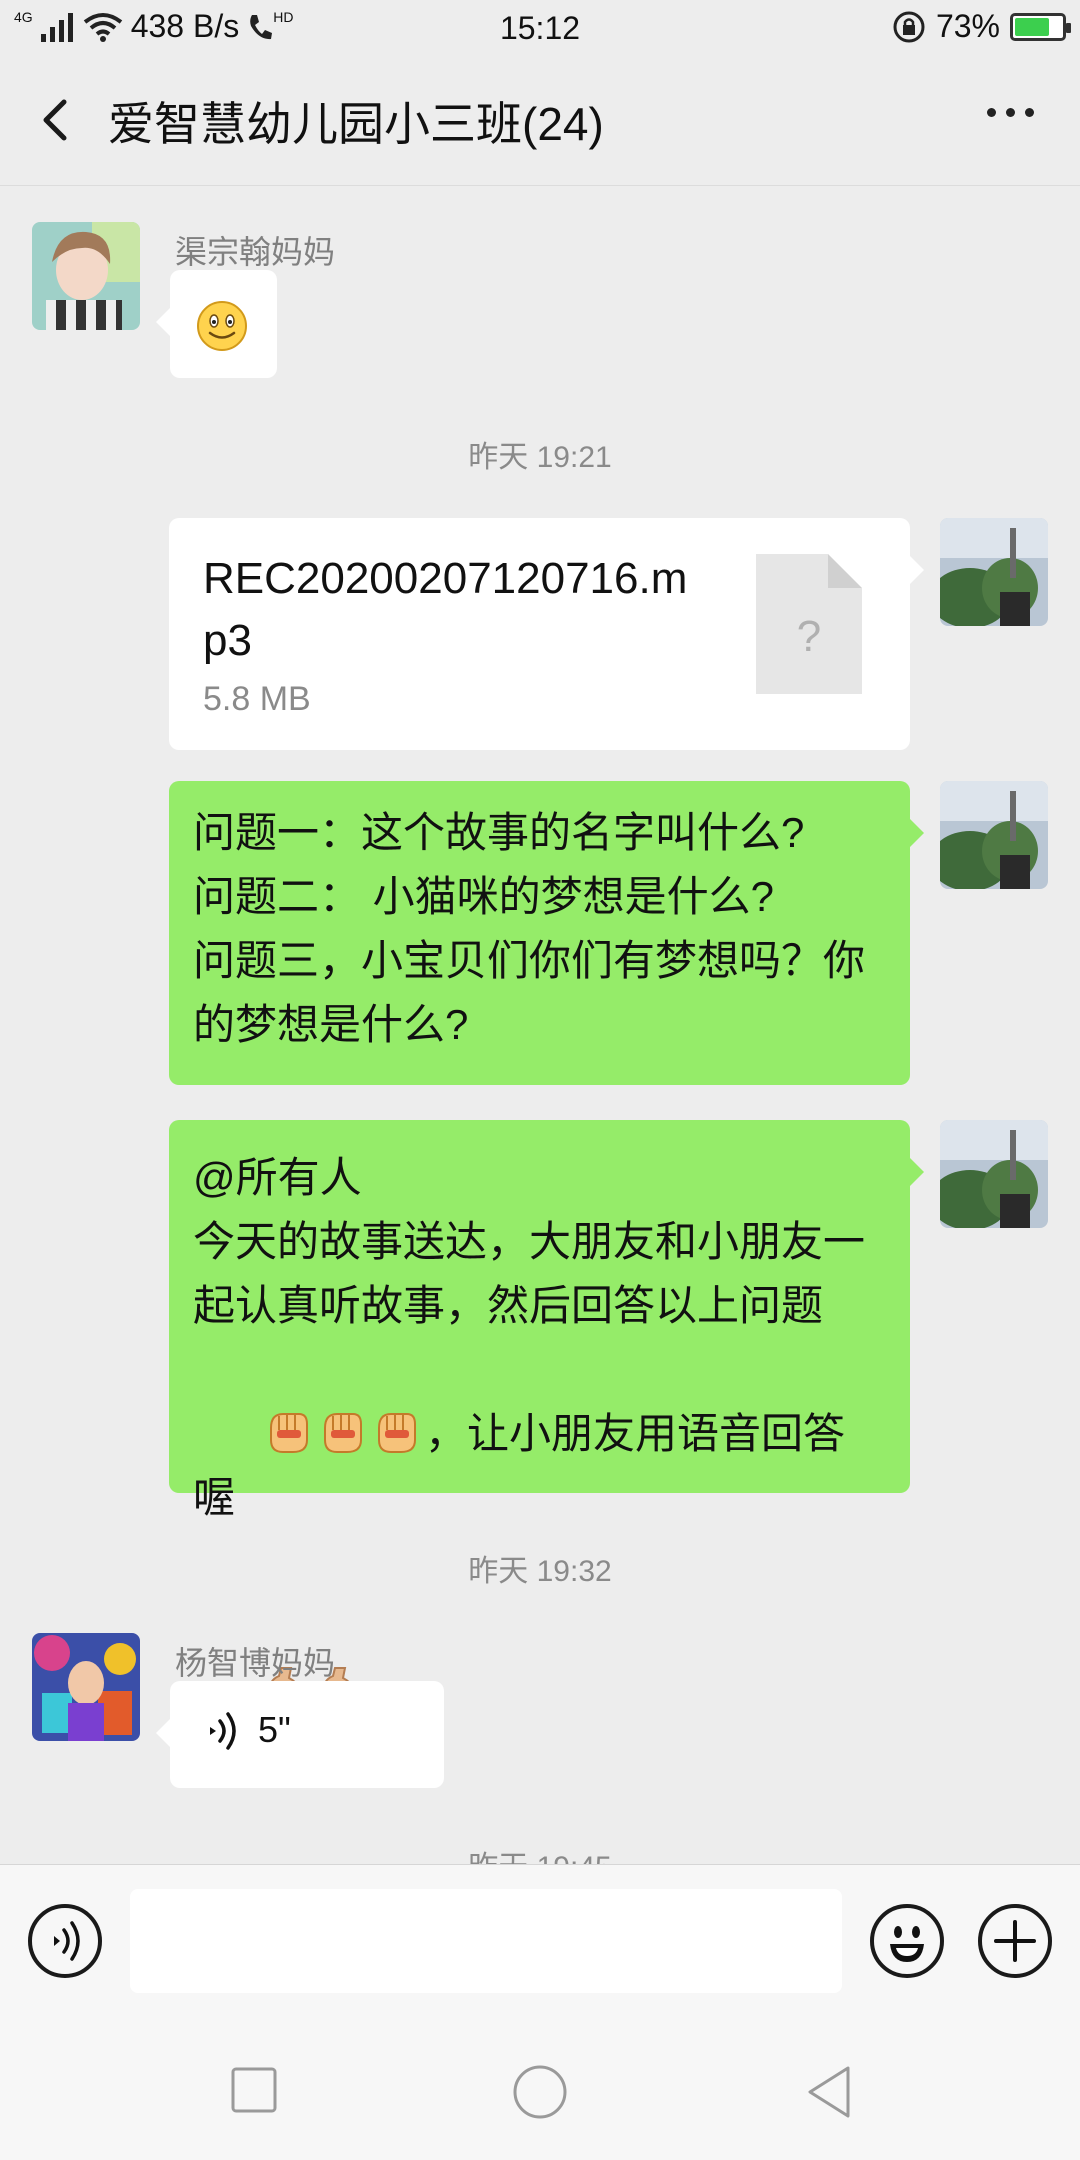  I want to click on more-actions-button, so click(1015, 1941).